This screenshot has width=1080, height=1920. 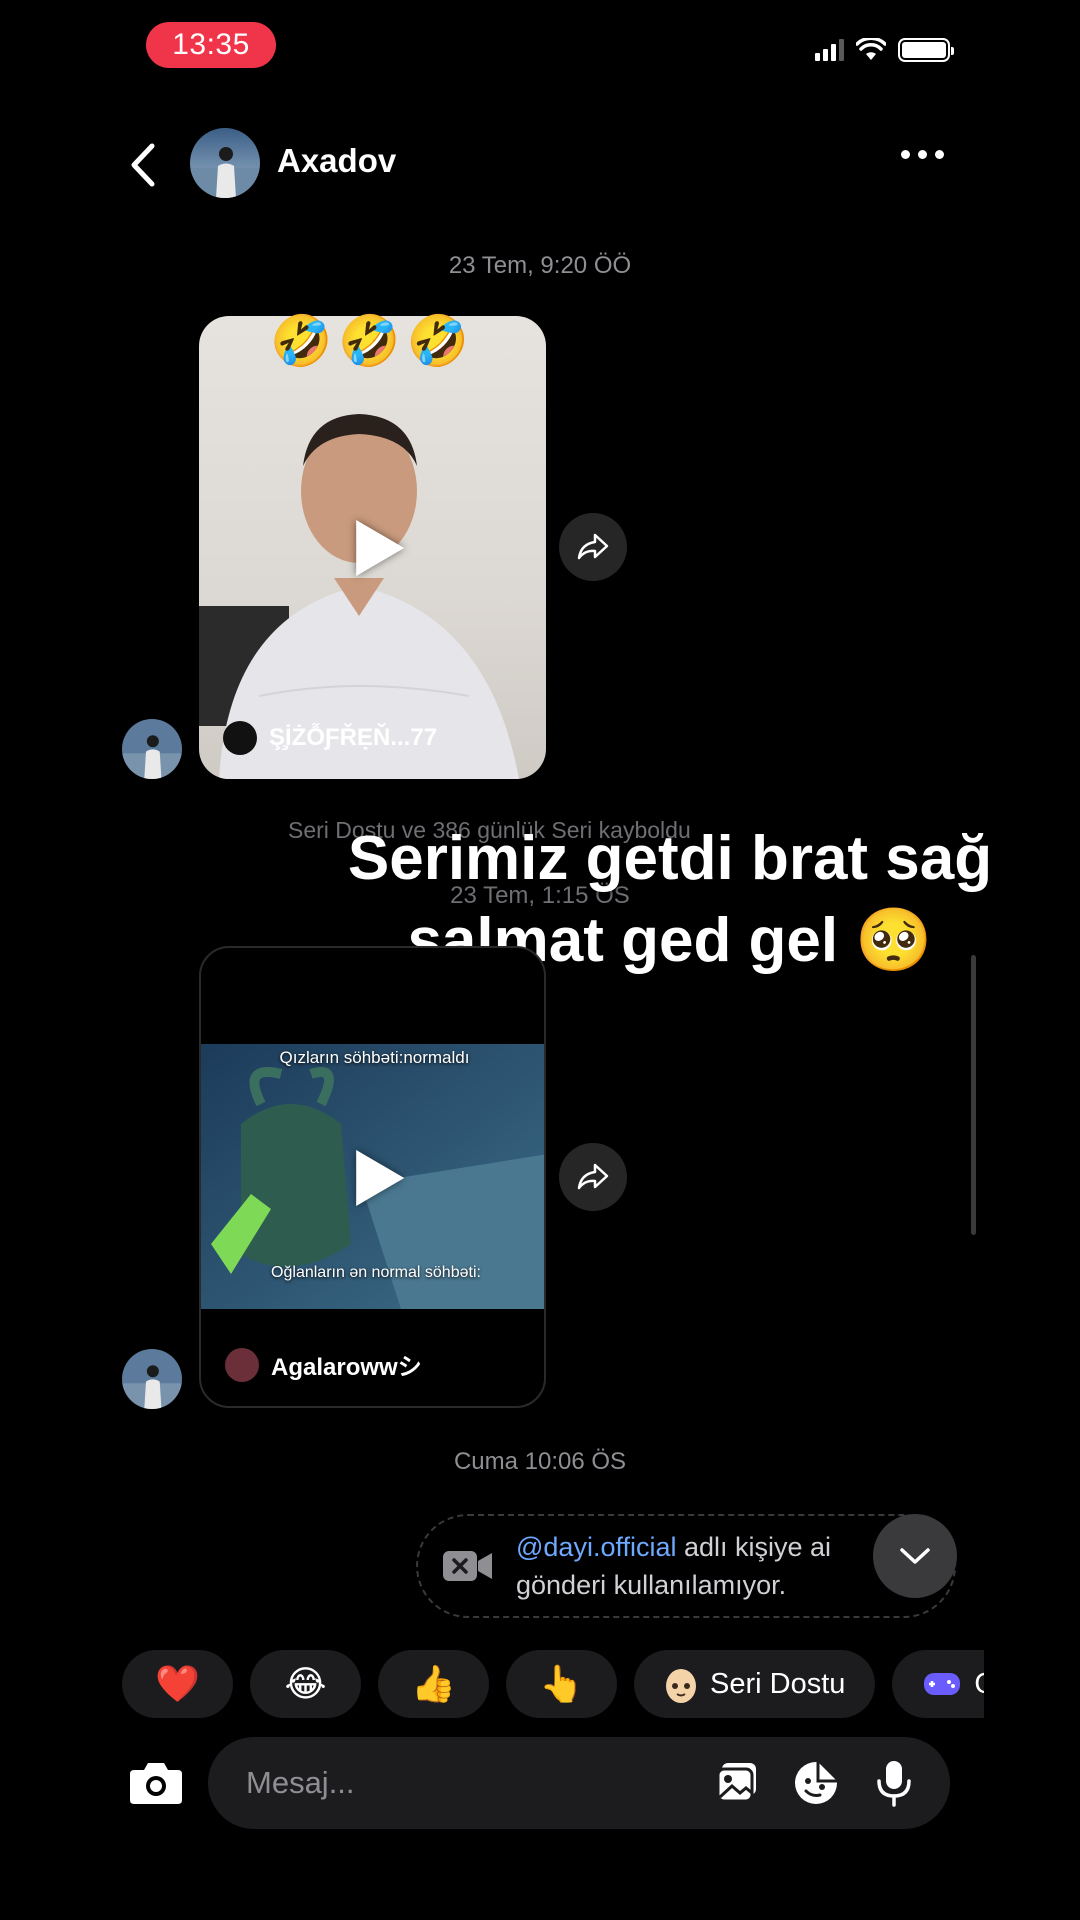 What do you see at coordinates (376, 1272) in the screenshot?
I see `reel-2-bottom-caption: Oğlanların ən normal söhbəti:` at bounding box center [376, 1272].